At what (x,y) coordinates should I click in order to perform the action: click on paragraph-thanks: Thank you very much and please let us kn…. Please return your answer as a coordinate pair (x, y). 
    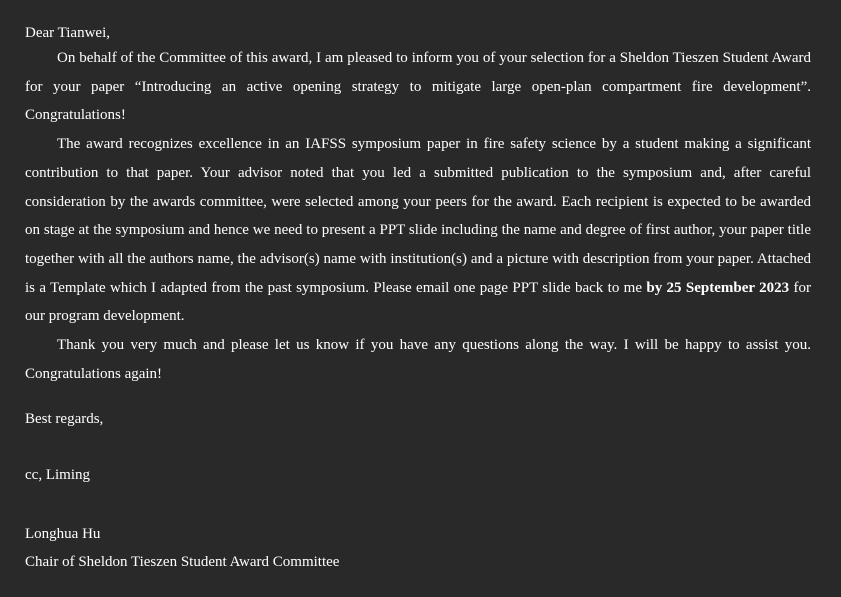
    Looking at the image, I should click on (418, 359).